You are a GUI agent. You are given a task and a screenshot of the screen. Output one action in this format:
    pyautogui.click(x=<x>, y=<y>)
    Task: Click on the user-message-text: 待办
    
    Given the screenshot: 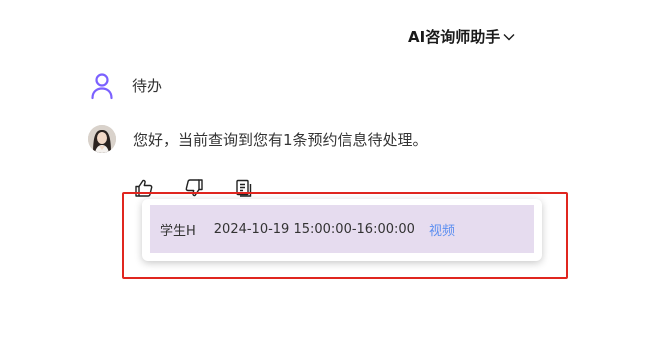 What is the action you would take?
    pyautogui.click(x=147, y=86)
    